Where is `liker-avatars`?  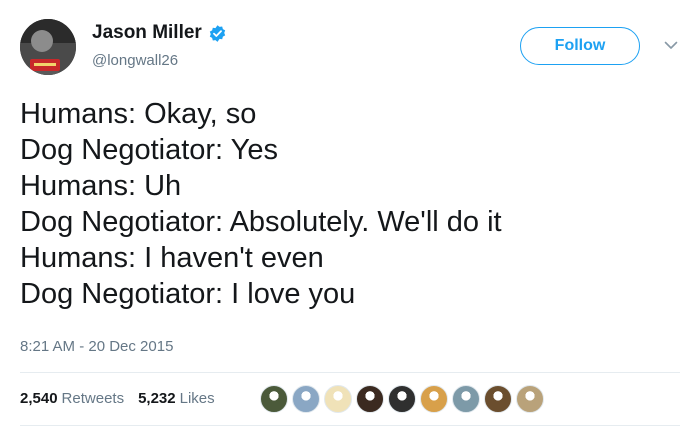
liker-avatars is located at coordinates (404, 399).